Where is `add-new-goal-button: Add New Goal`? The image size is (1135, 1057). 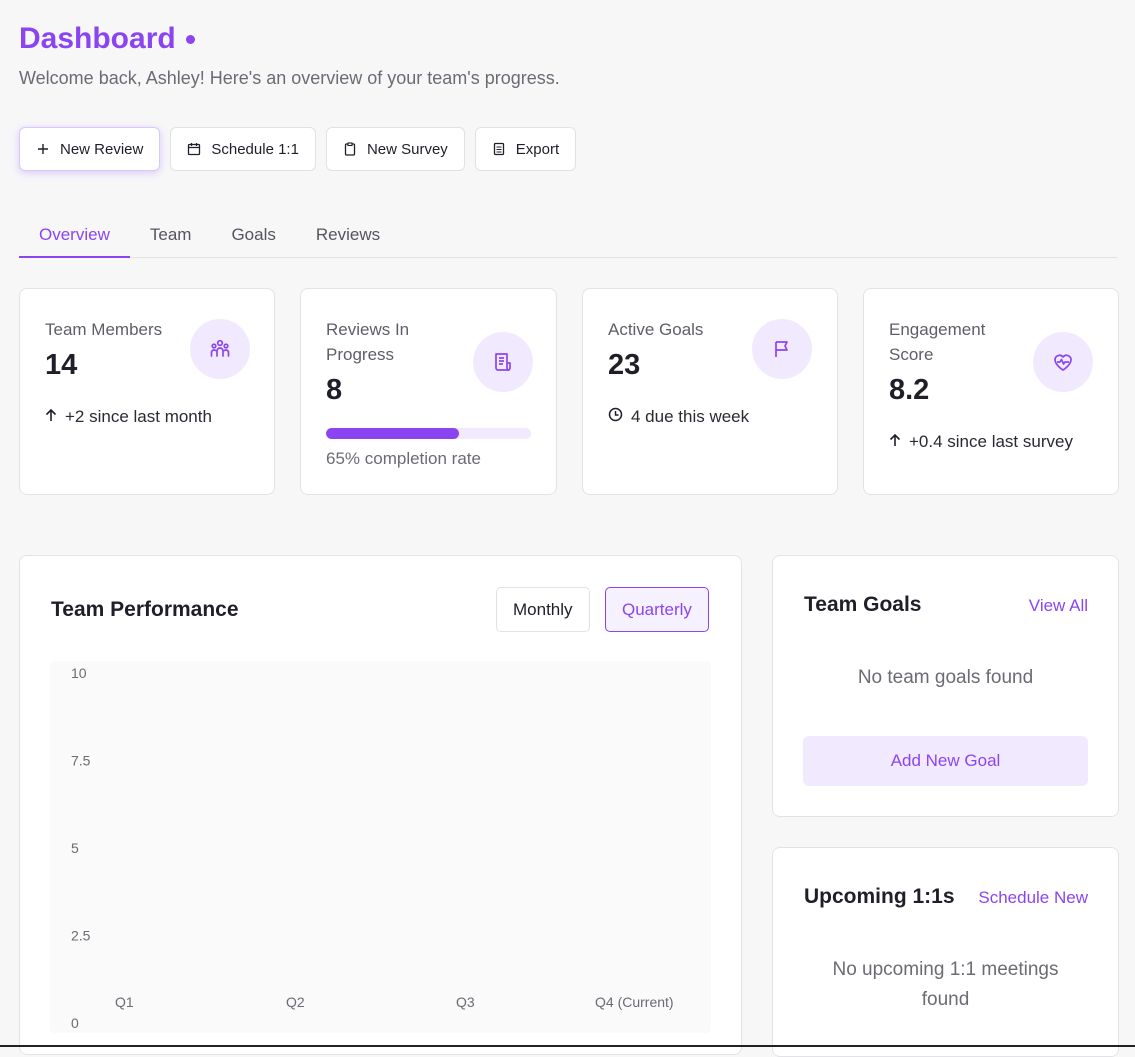 add-new-goal-button: Add New Goal is located at coordinates (945, 761).